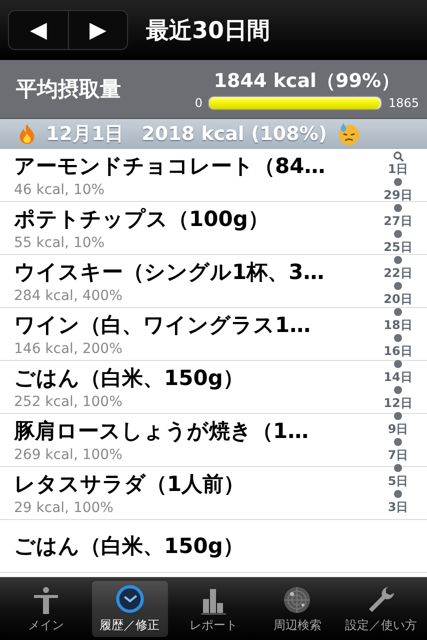 This screenshot has width=427, height=640. What do you see at coordinates (59, 243) in the screenshot?
I see `food-detail: 55 kcal, 10%` at bounding box center [59, 243].